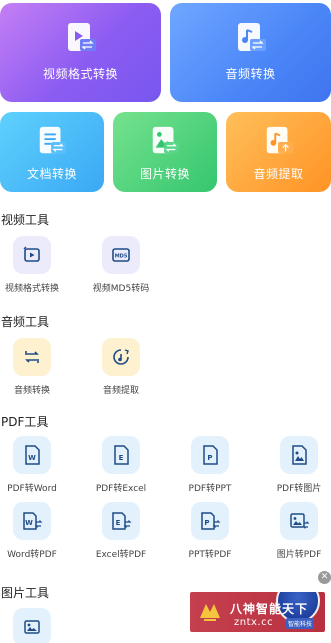 The height and width of the screenshot is (643, 331). Describe the element at coordinates (210, 521) in the screenshot. I see `ppt-convert-icon: P` at that location.